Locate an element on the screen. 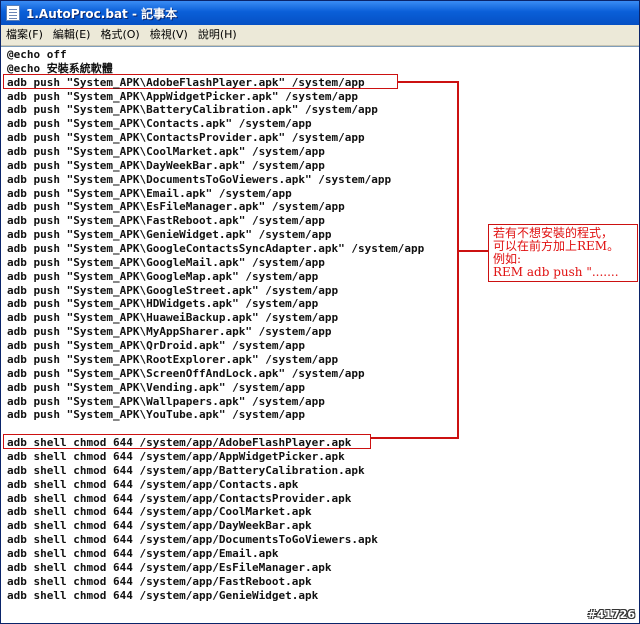 The width and height of the screenshot is (640, 624). menu-view: 檢視(V) is located at coordinates (169, 35).